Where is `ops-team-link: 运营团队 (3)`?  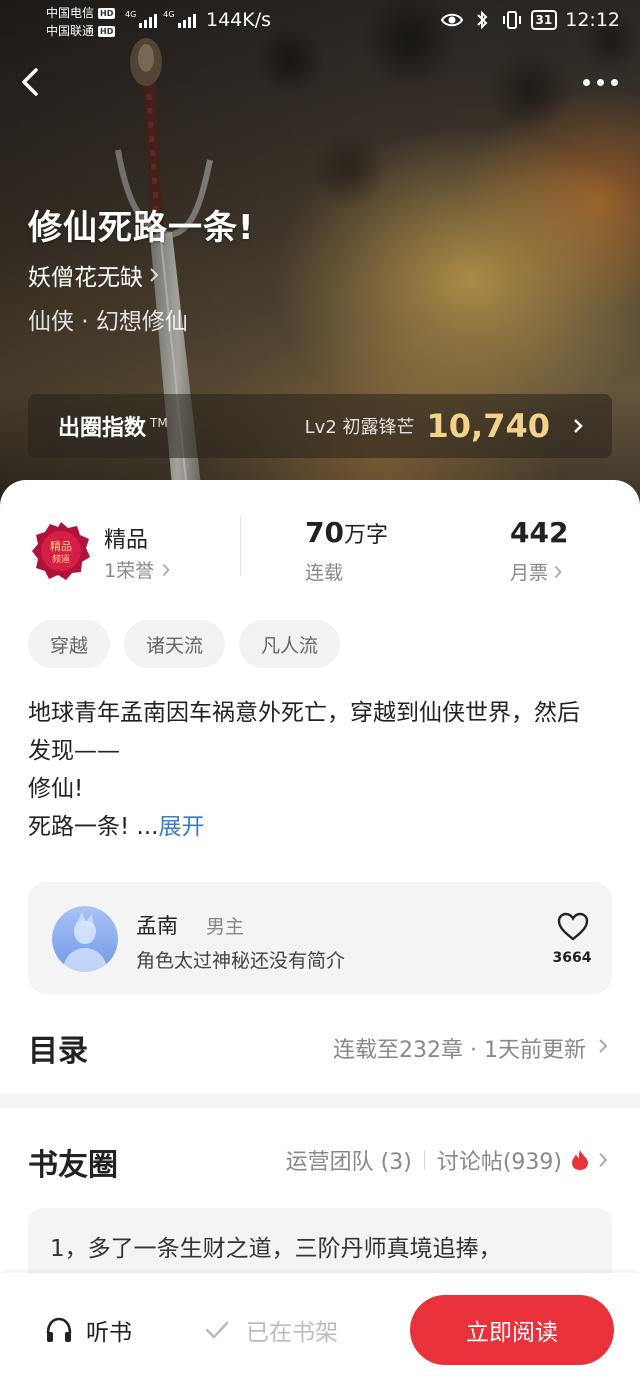 ops-team-link: 运营团队 (3) is located at coordinates (349, 1160).